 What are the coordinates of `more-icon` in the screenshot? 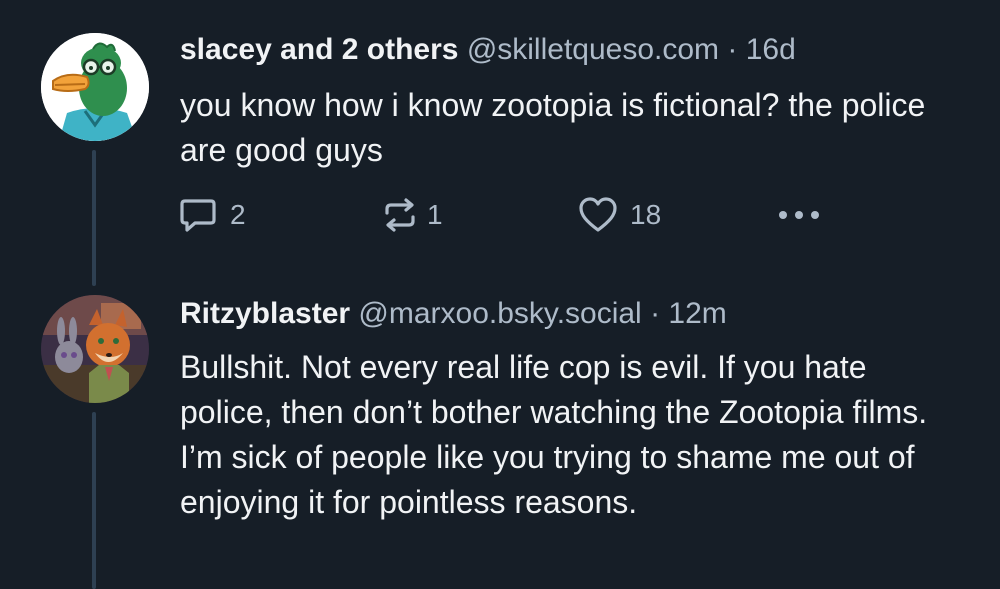 It's located at (799, 215).